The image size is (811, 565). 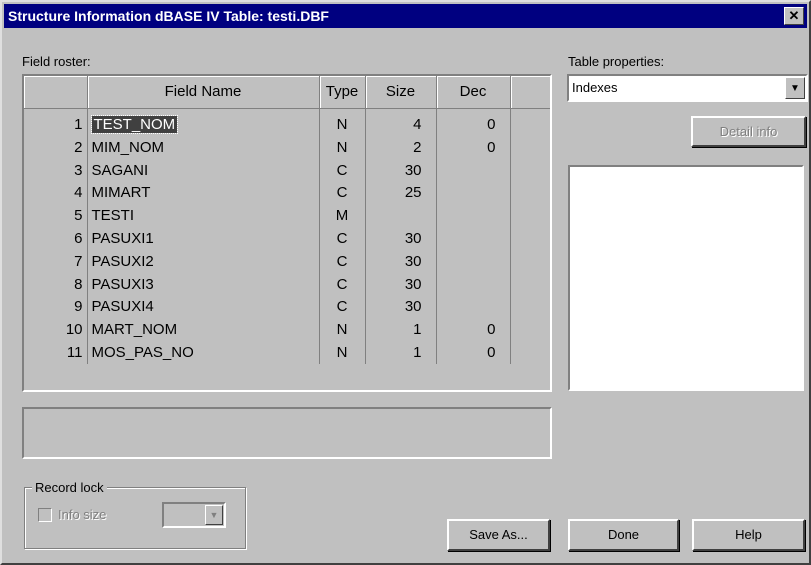 What do you see at coordinates (203, 307) in the screenshot?
I see `field-name-cell: PASUXI4` at bounding box center [203, 307].